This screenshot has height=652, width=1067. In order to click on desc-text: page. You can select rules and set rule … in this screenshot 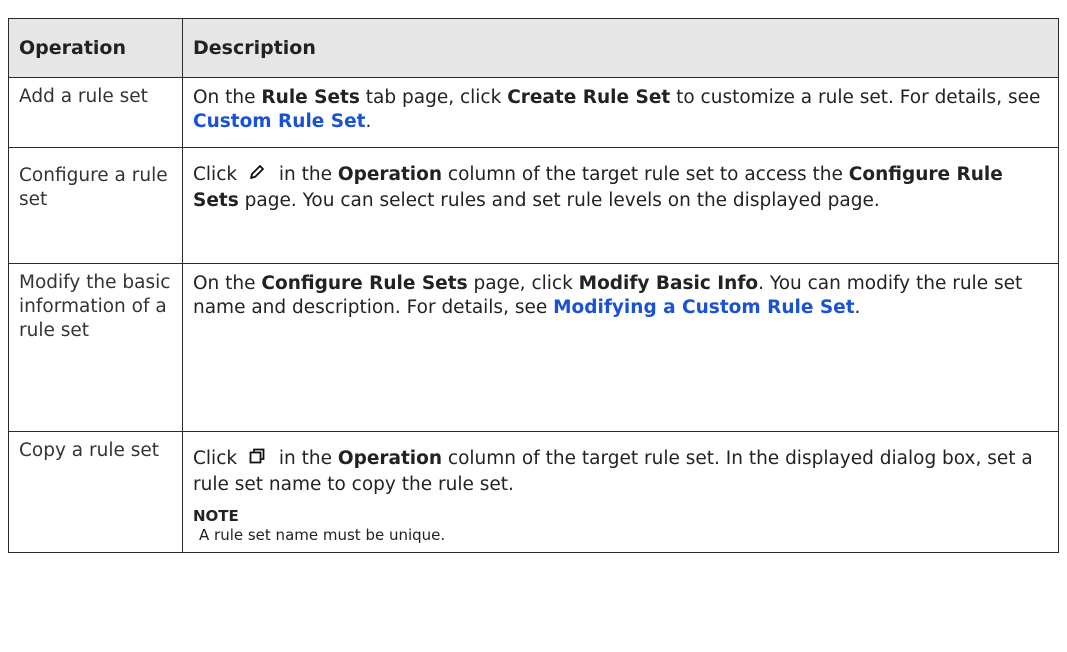, I will do `click(559, 200)`.